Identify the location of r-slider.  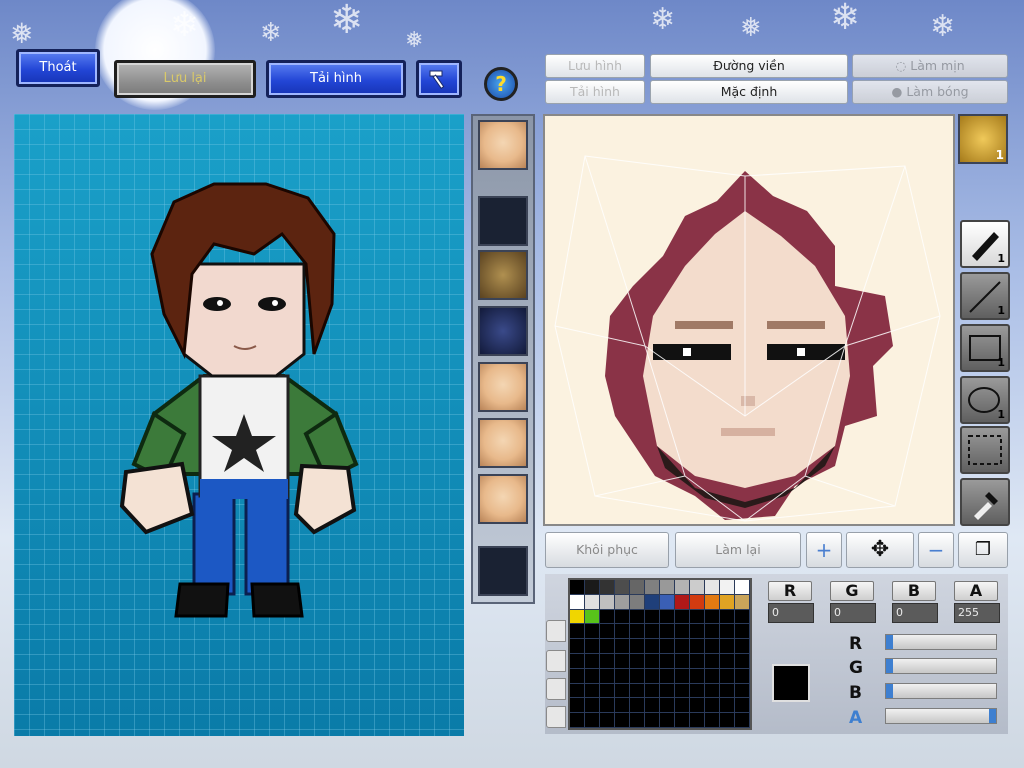
(941, 642).